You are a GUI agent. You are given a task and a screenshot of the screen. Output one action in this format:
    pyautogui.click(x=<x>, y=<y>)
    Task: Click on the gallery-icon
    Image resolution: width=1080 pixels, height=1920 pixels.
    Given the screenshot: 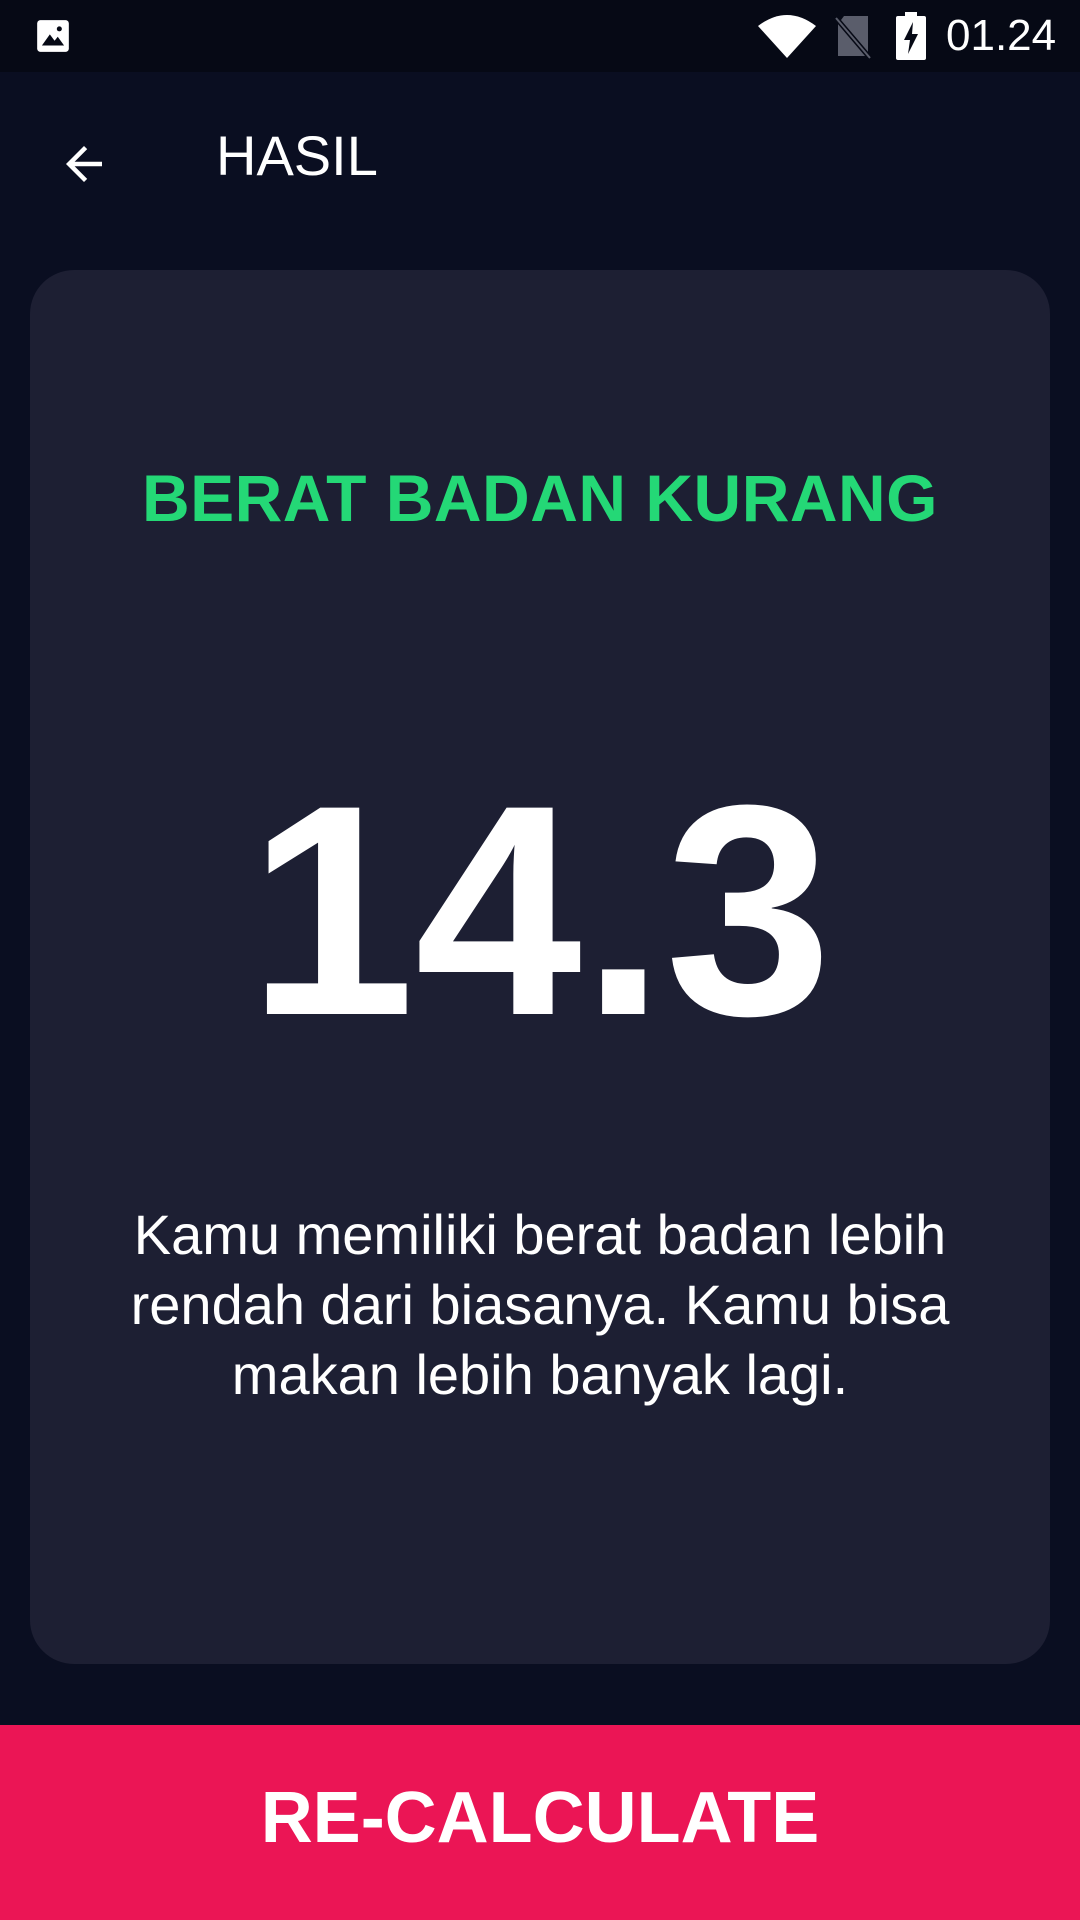 What is the action you would take?
    pyautogui.click(x=53, y=36)
    